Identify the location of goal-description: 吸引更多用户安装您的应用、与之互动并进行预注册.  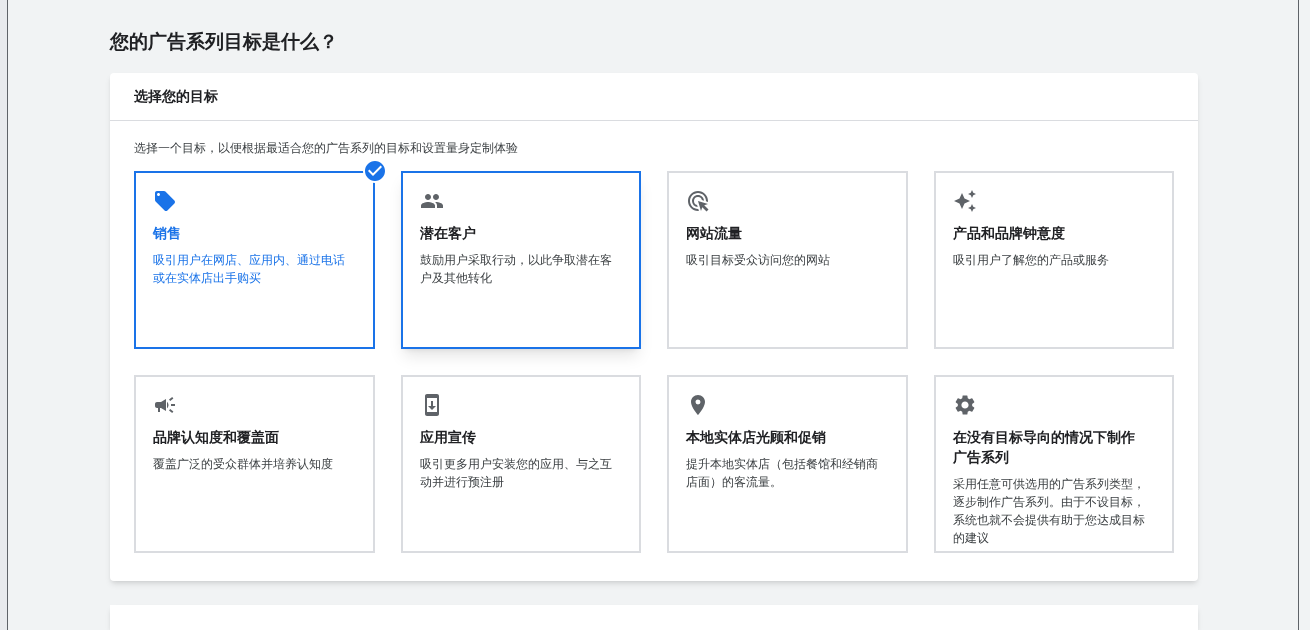
(516, 473).